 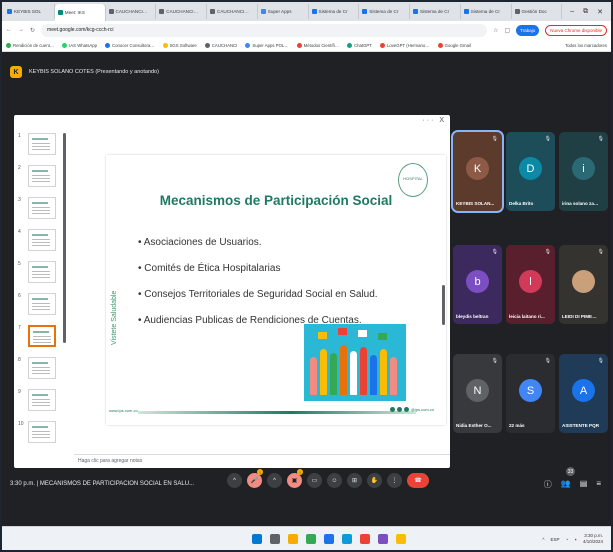 I want to click on profile-button: Trabajo, so click(x=528, y=30).